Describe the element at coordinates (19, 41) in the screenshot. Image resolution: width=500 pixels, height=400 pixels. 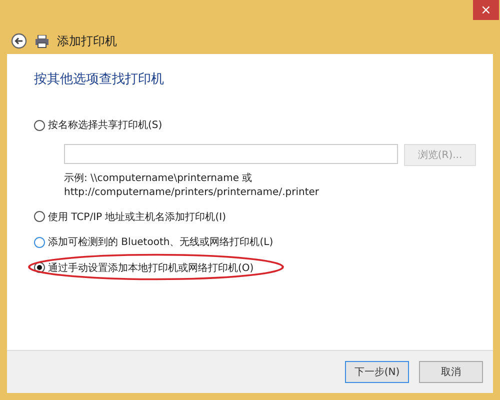
I see `back-button` at that location.